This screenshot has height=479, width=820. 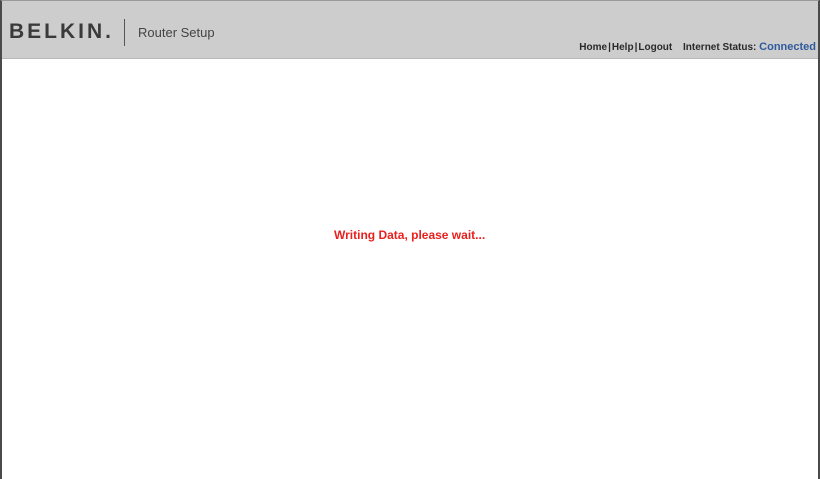 What do you see at coordinates (787, 47) in the screenshot?
I see `internet-status-value: Connected` at bounding box center [787, 47].